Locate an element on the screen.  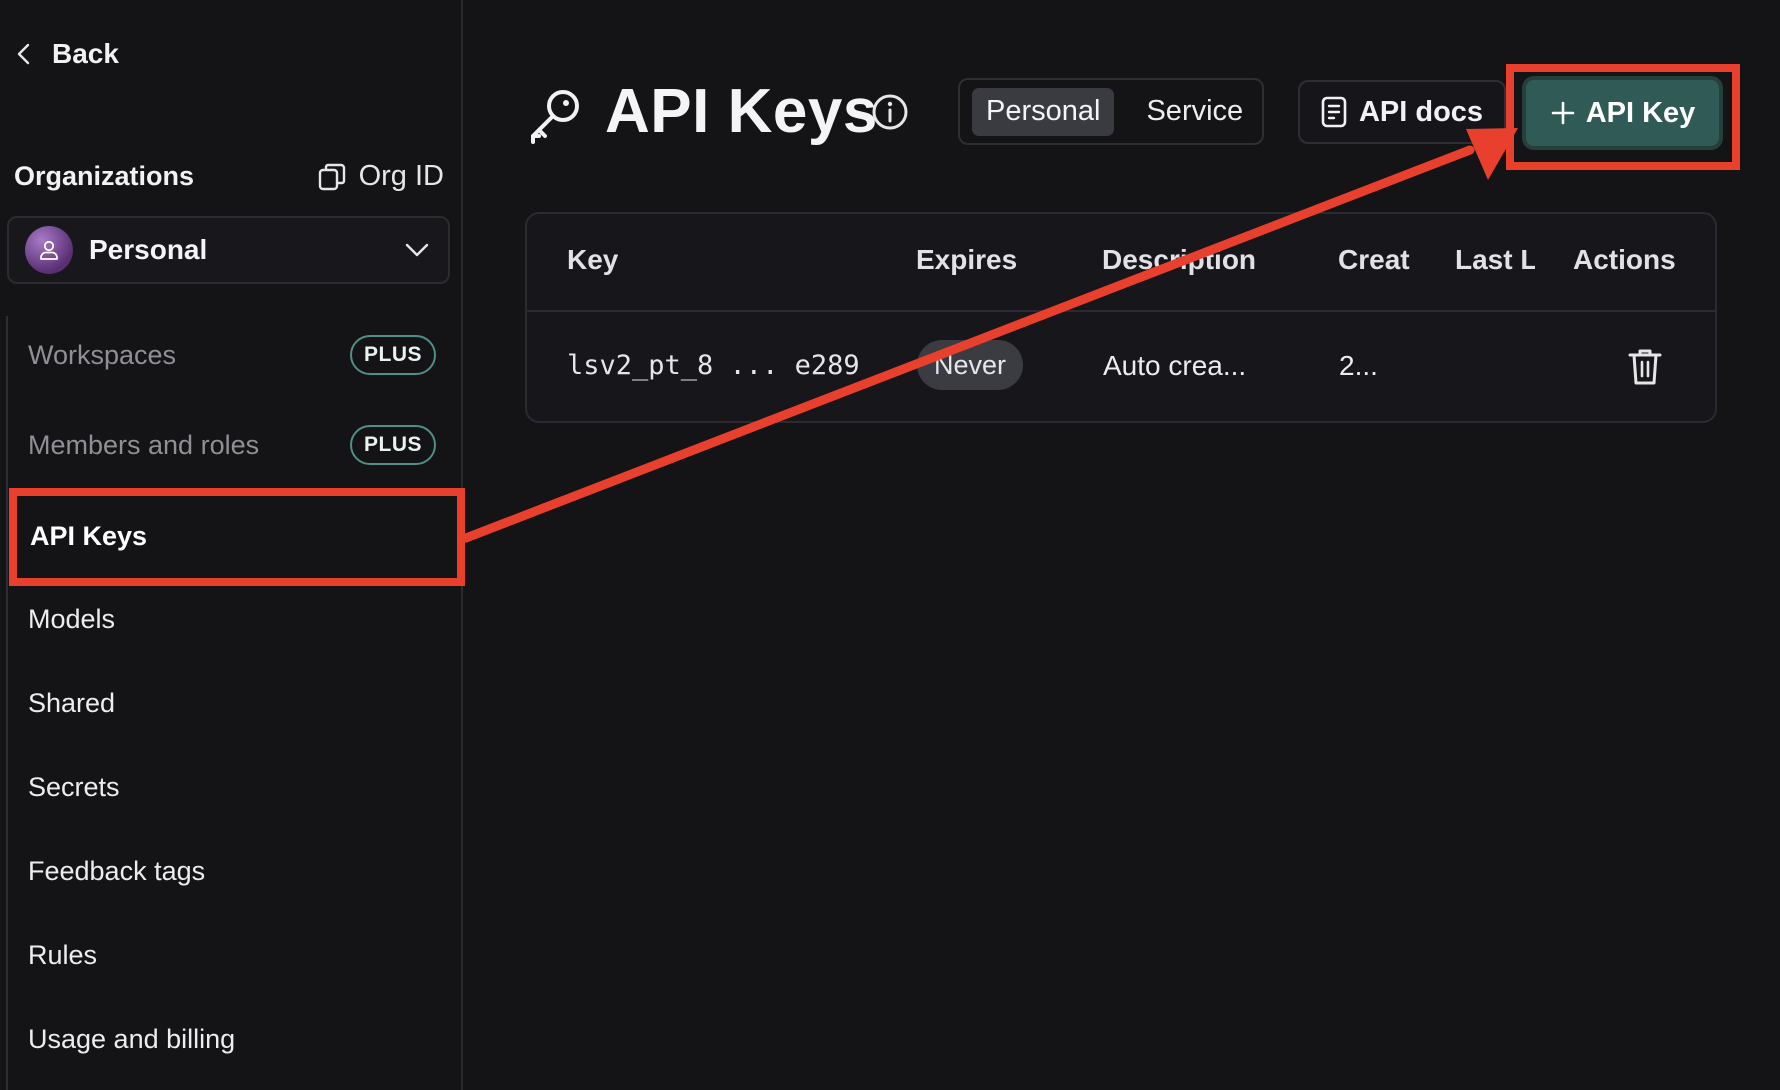
back-label: Back is located at coordinates (85, 53).